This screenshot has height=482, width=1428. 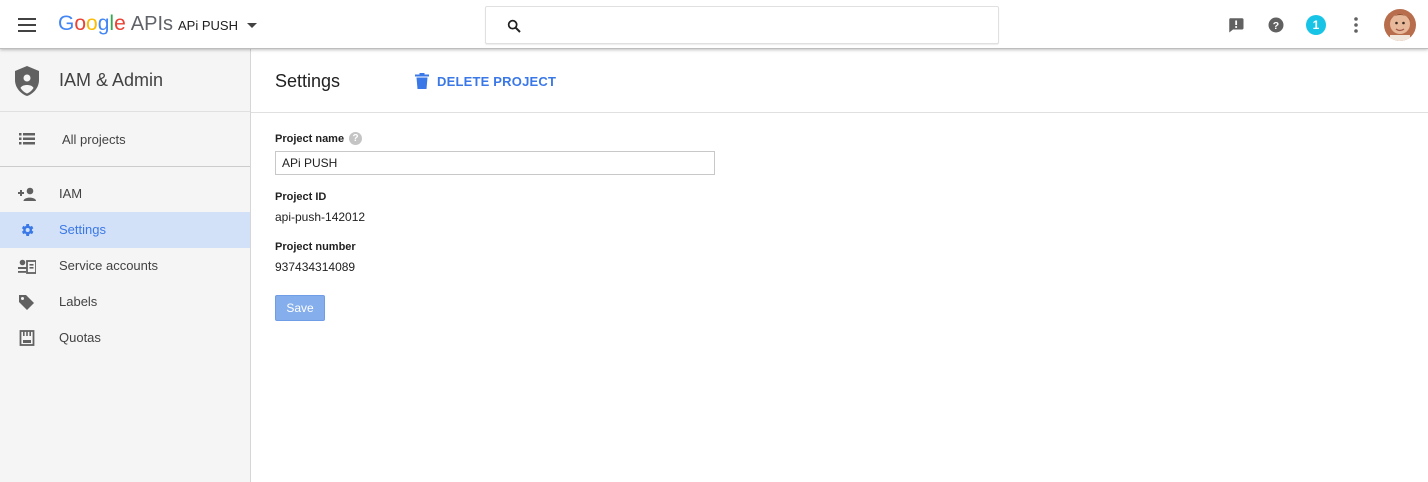 What do you see at coordinates (27, 139) in the screenshot?
I see `list-icon` at bounding box center [27, 139].